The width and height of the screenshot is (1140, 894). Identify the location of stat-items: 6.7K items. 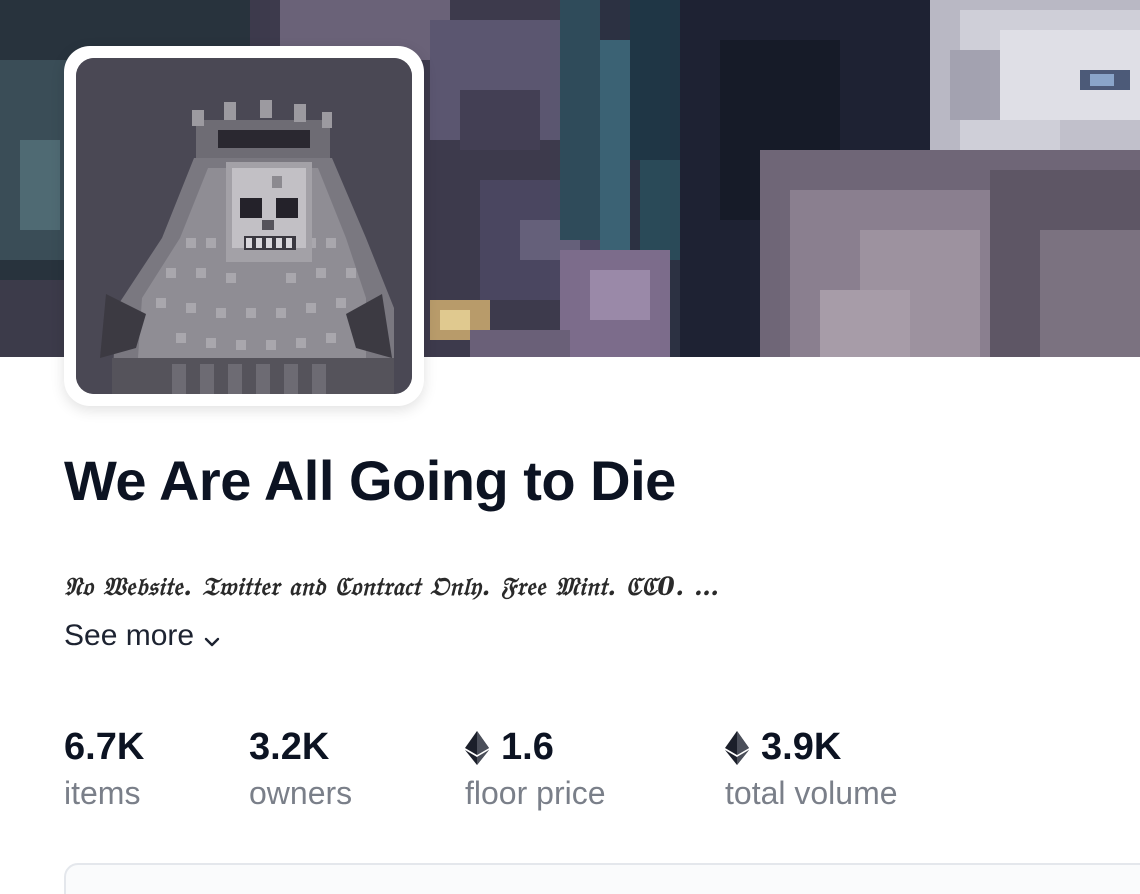
(104, 770).